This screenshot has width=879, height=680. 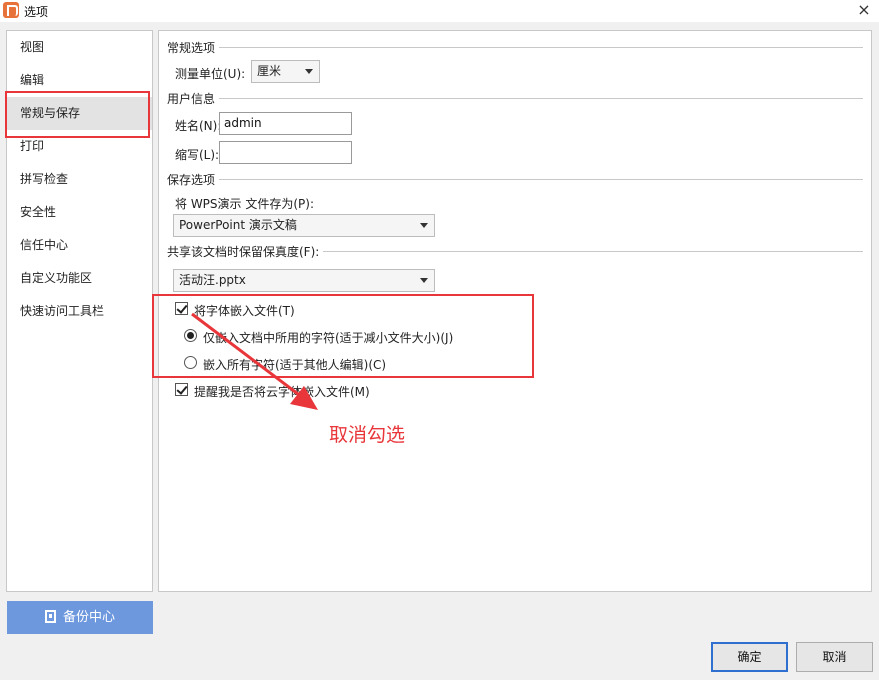 What do you see at coordinates (191, 47) in the screenshot?
I see `section-general-title: 常规选项` at bounding box center [191, 47].